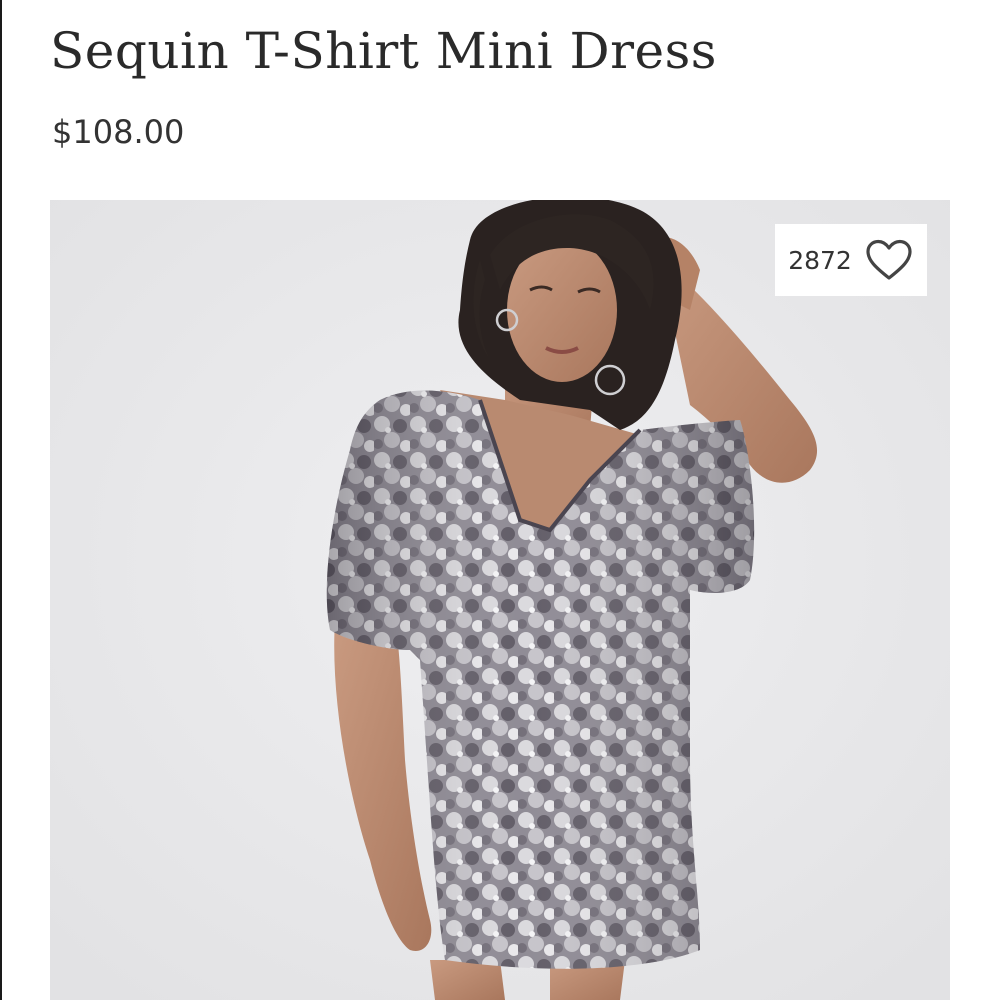  I want to click on favorite-count: 2872, so click(820, 260).